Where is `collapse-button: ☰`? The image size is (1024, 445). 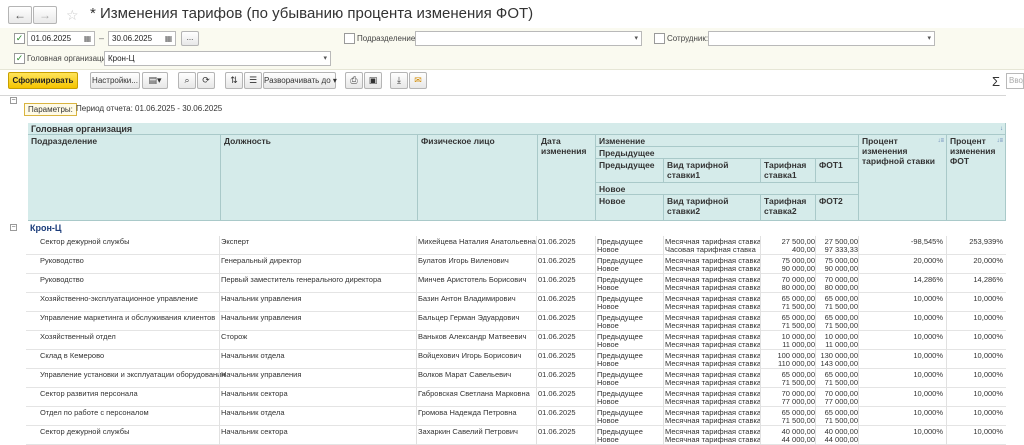
collapse-button: ☰ is located at coordinates (253, 80).